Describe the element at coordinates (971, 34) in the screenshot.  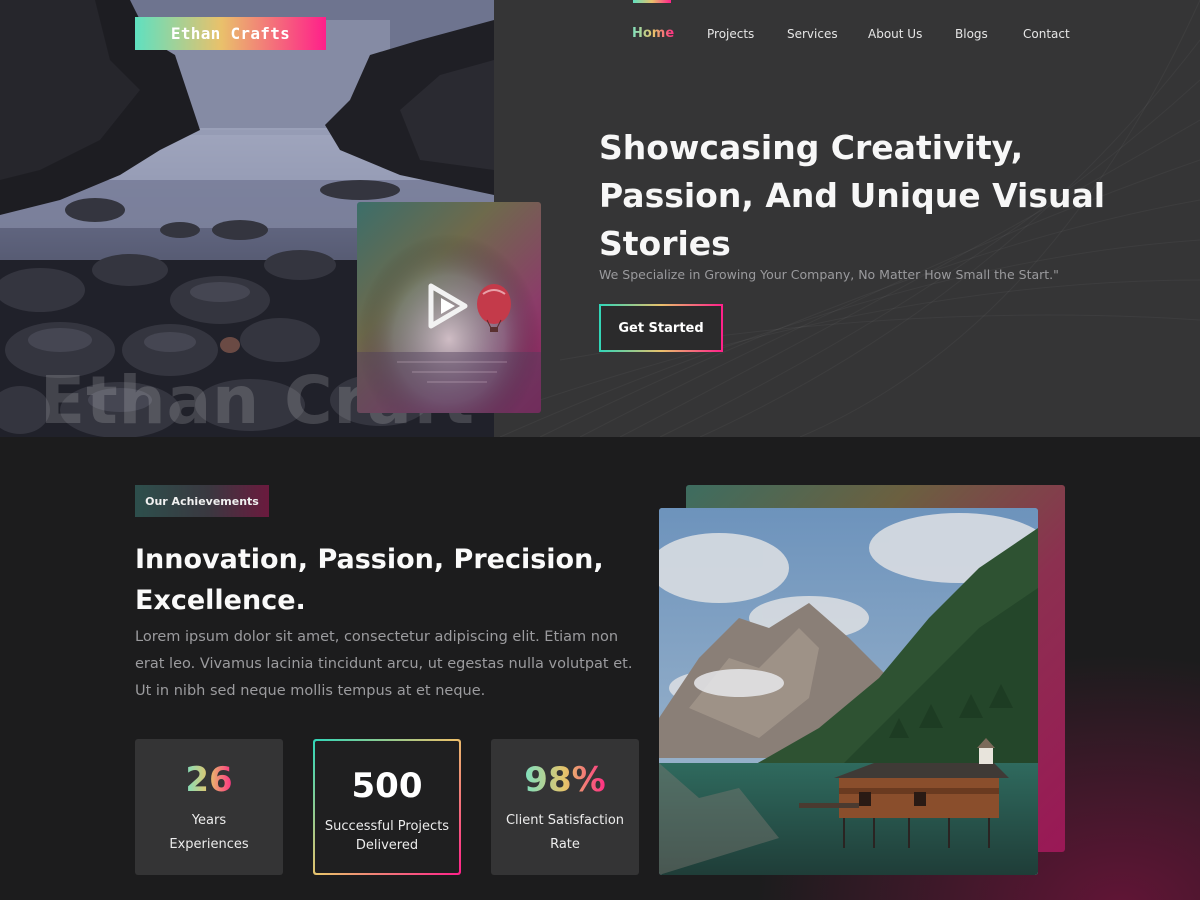
I see `nav-item-blogs: Blogs` at that location.